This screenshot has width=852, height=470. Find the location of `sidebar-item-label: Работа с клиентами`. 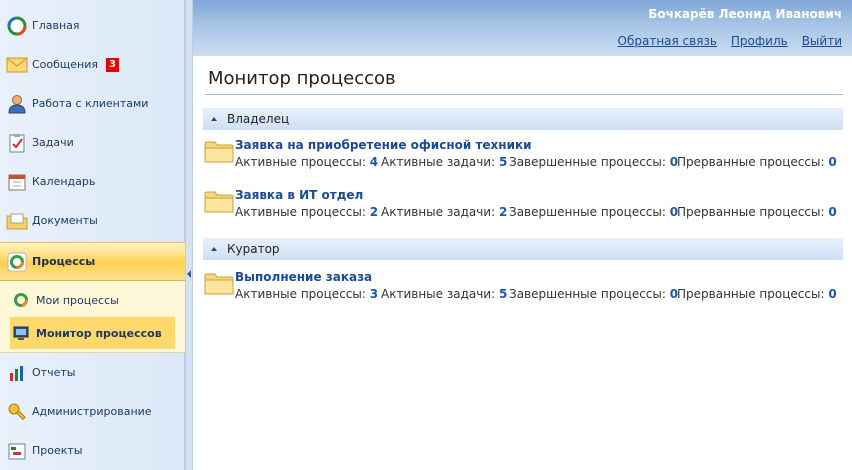

sidebar-item-label: Работа с клиентами is located at coordinates (90, 103).